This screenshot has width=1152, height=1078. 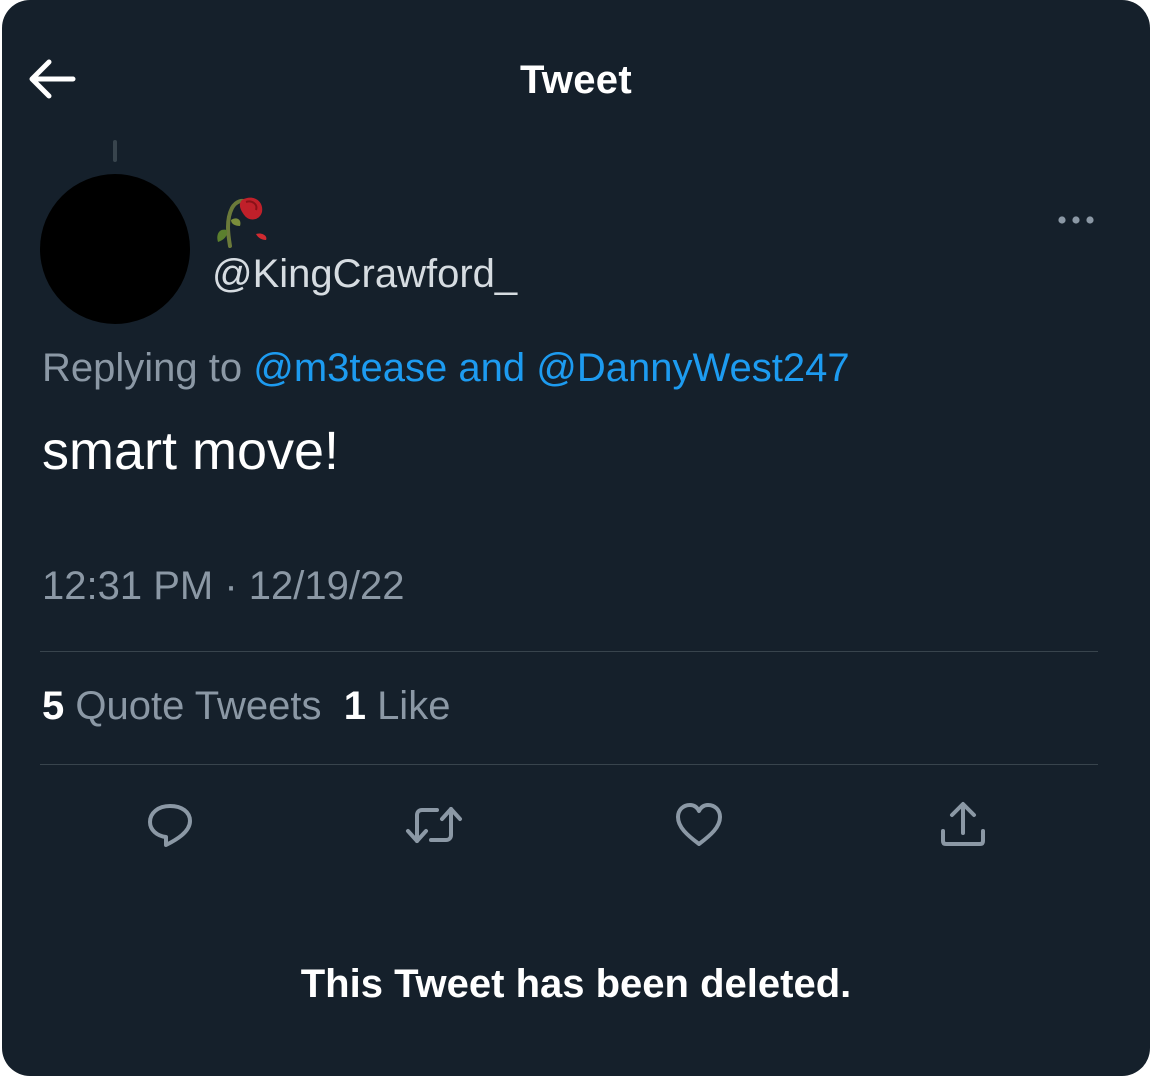 What do you see at coordinates (115, 249) in the screenshot?
I see `avatar` at bounding box center [115, 249].